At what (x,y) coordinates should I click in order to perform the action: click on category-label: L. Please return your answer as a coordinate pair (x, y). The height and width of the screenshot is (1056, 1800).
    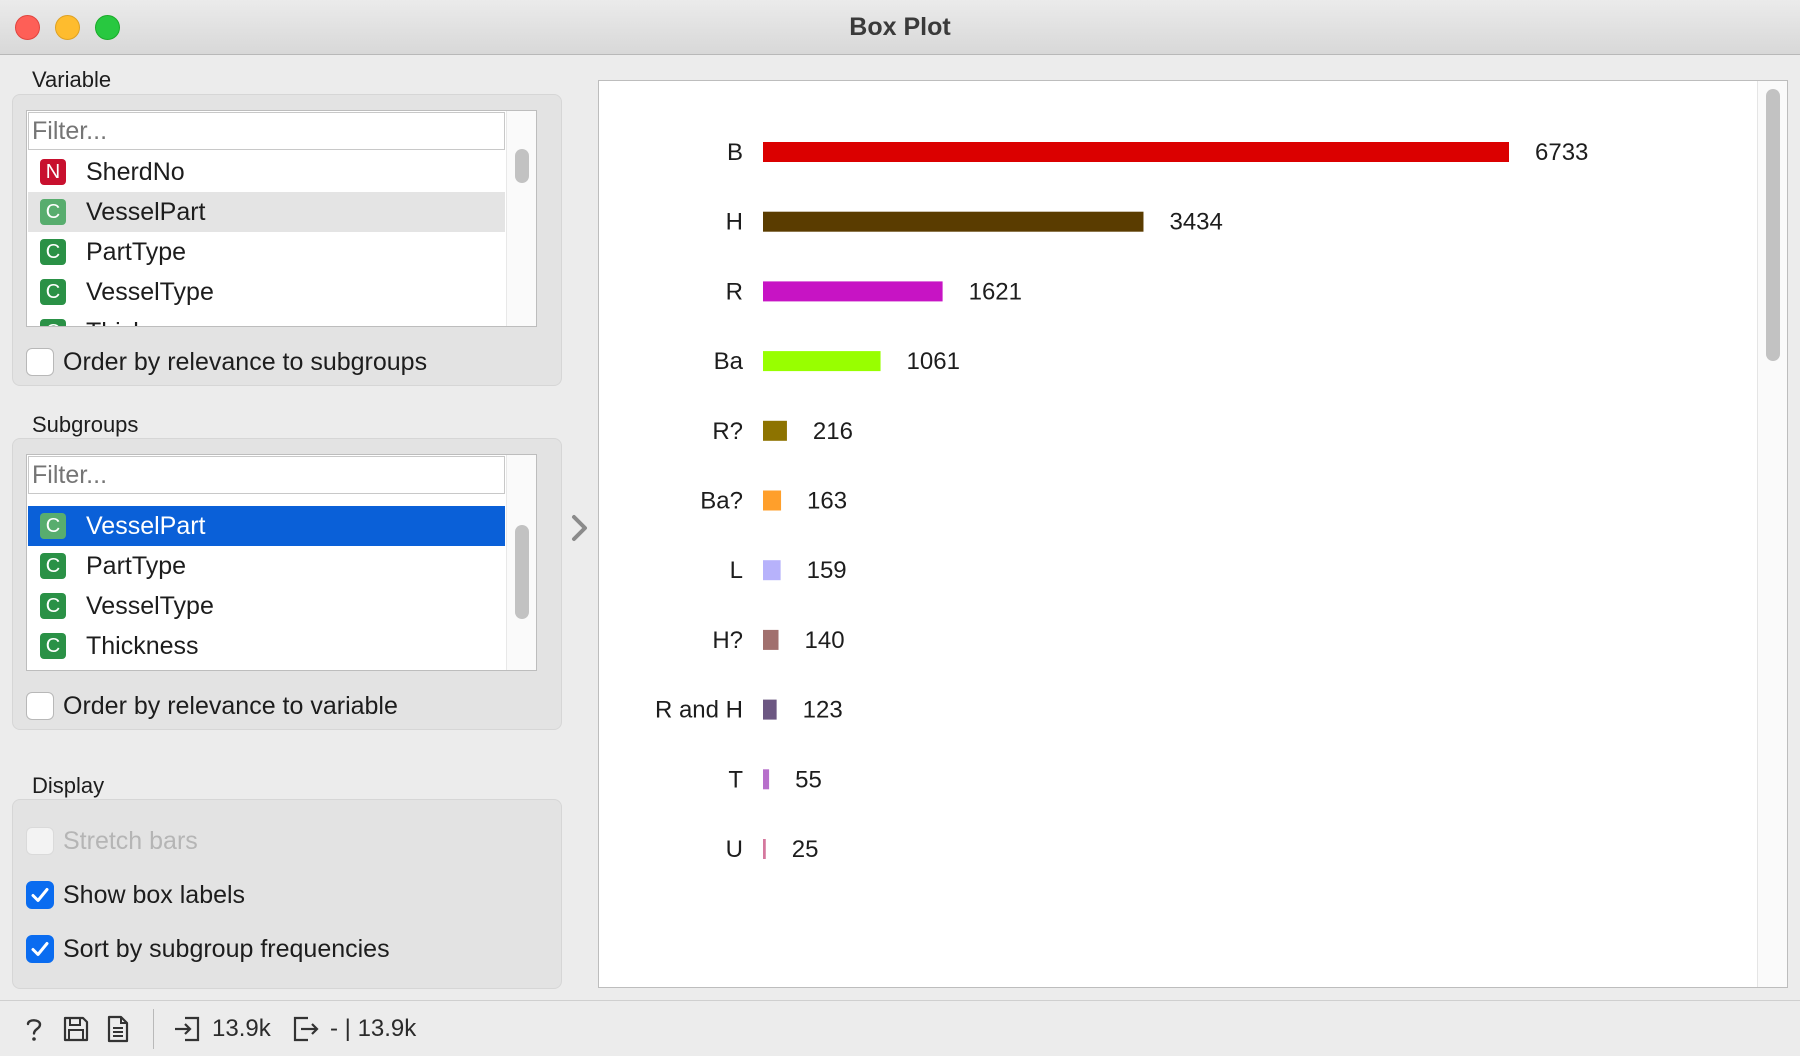
    Looking at the image, I should click on (736, 570).